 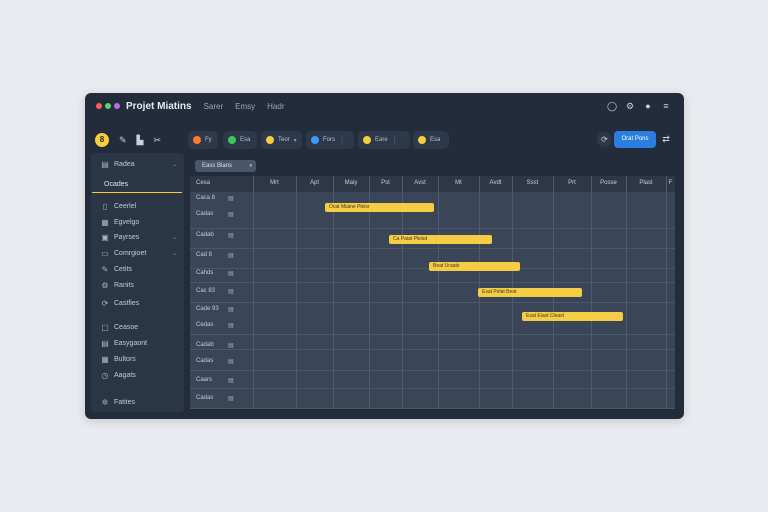 I want to click on sidebar-item-label: Bultors, so click(x=125, y=359).